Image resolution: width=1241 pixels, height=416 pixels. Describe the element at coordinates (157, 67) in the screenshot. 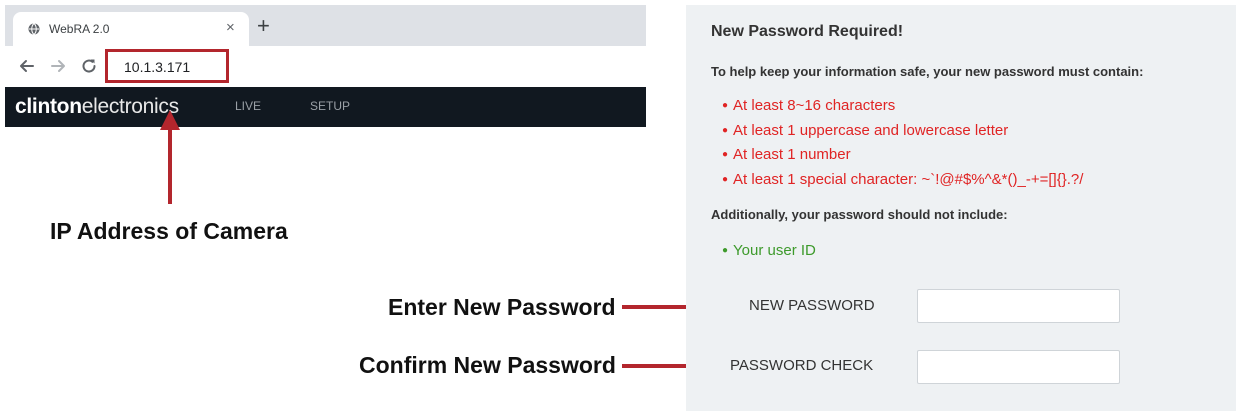

I see `url-text: 10.1.3.171` at that location.